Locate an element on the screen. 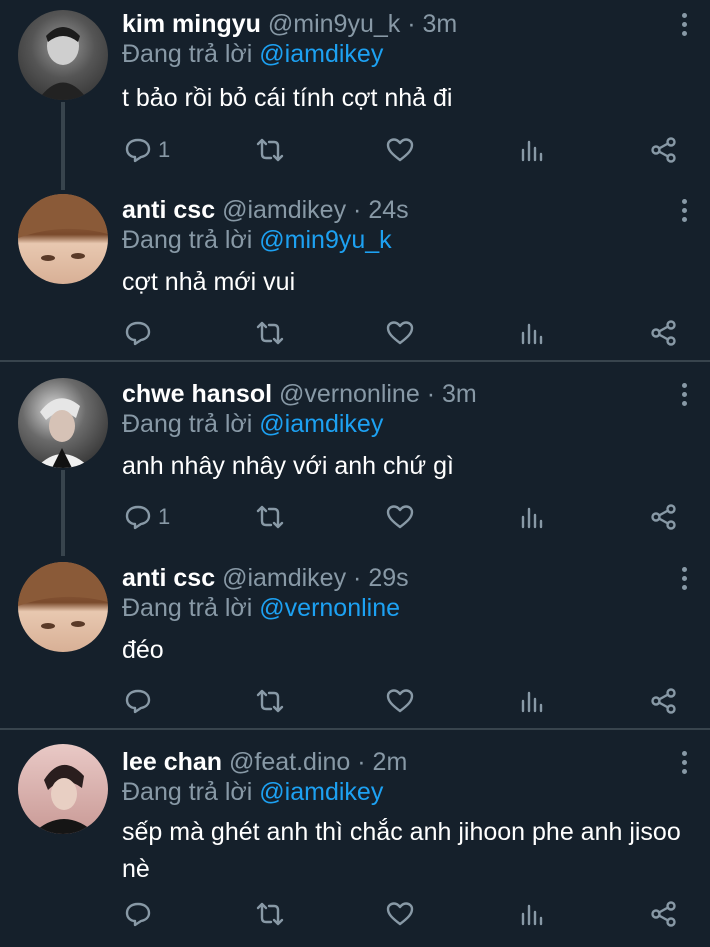  reply-count: 1 is located at coordinates (164, 516).